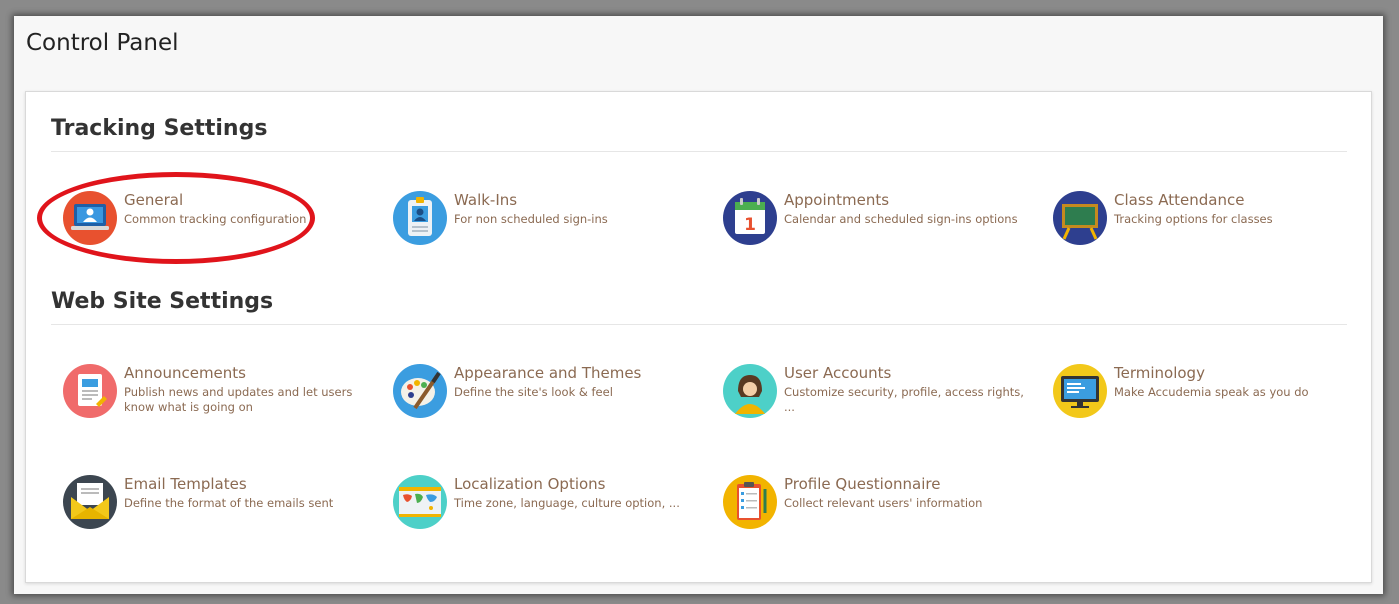  I want to click on tile-title: Class Attendance, so click(1179, 200).